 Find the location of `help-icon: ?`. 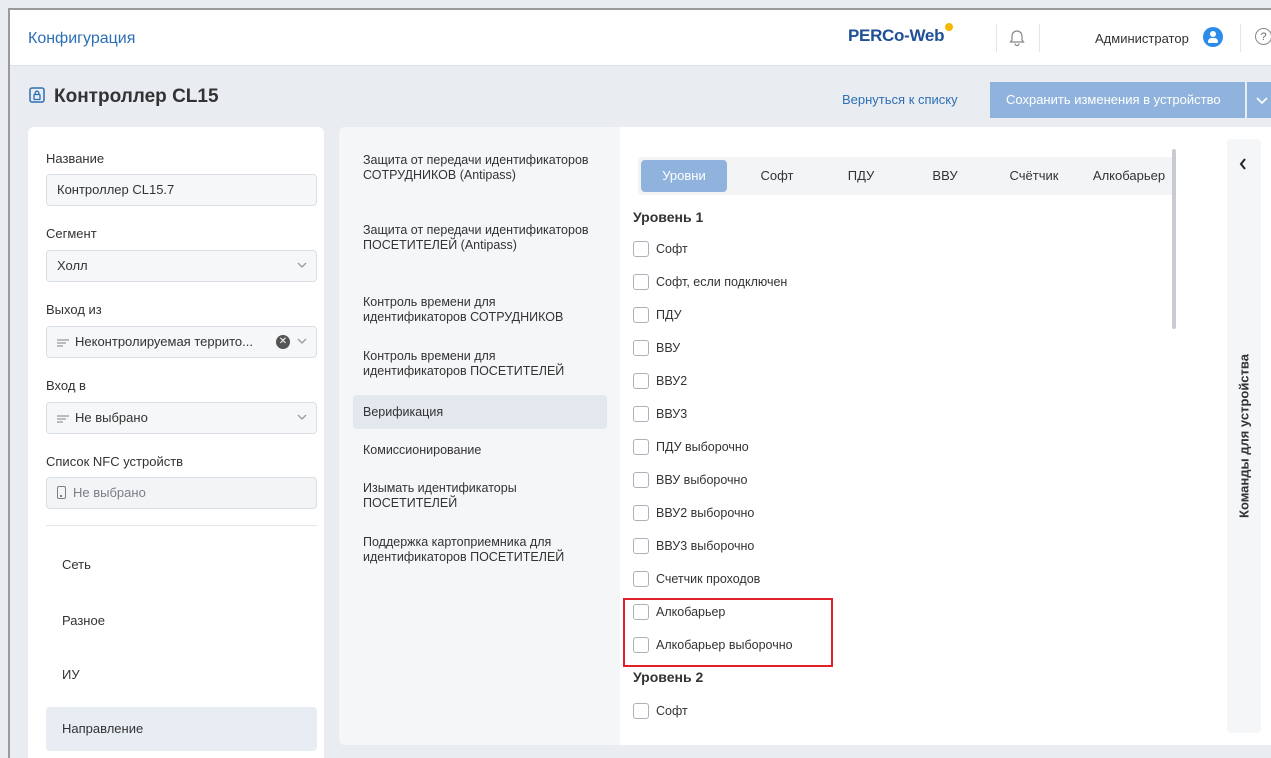

help-icon: ? is located at coordinates (1263, 36).